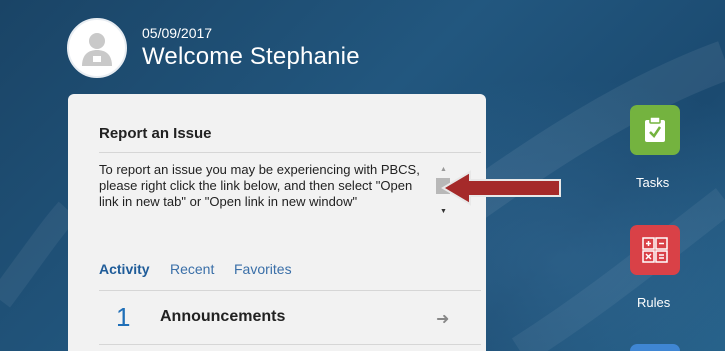 Image resolution: width=725 pixels, height=351 pixels. Describe the element at coordinates (443, 211) in the screenshot. I see `scroll-down-icon: ▼` at that location.